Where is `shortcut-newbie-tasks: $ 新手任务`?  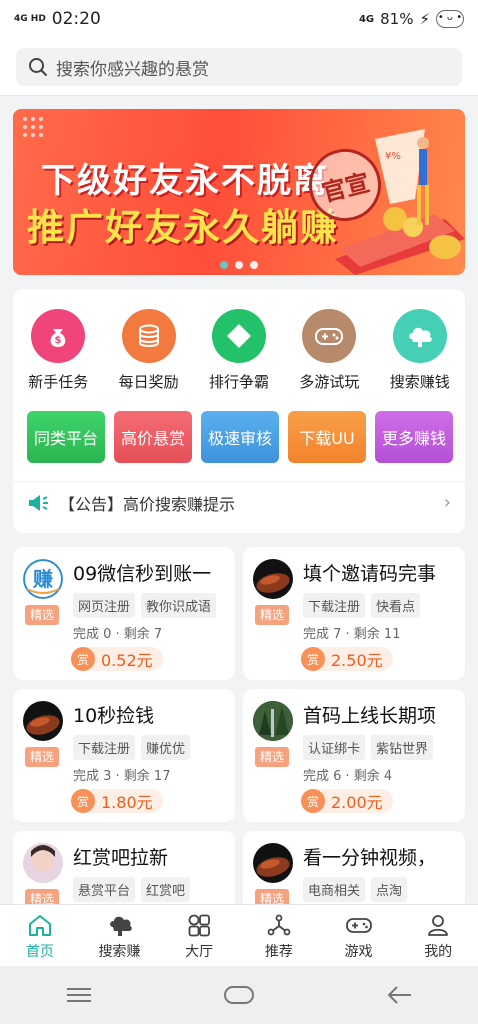 shortcut-newbie-tasks: $ 新手任务 is located at coordinates (58, 350).